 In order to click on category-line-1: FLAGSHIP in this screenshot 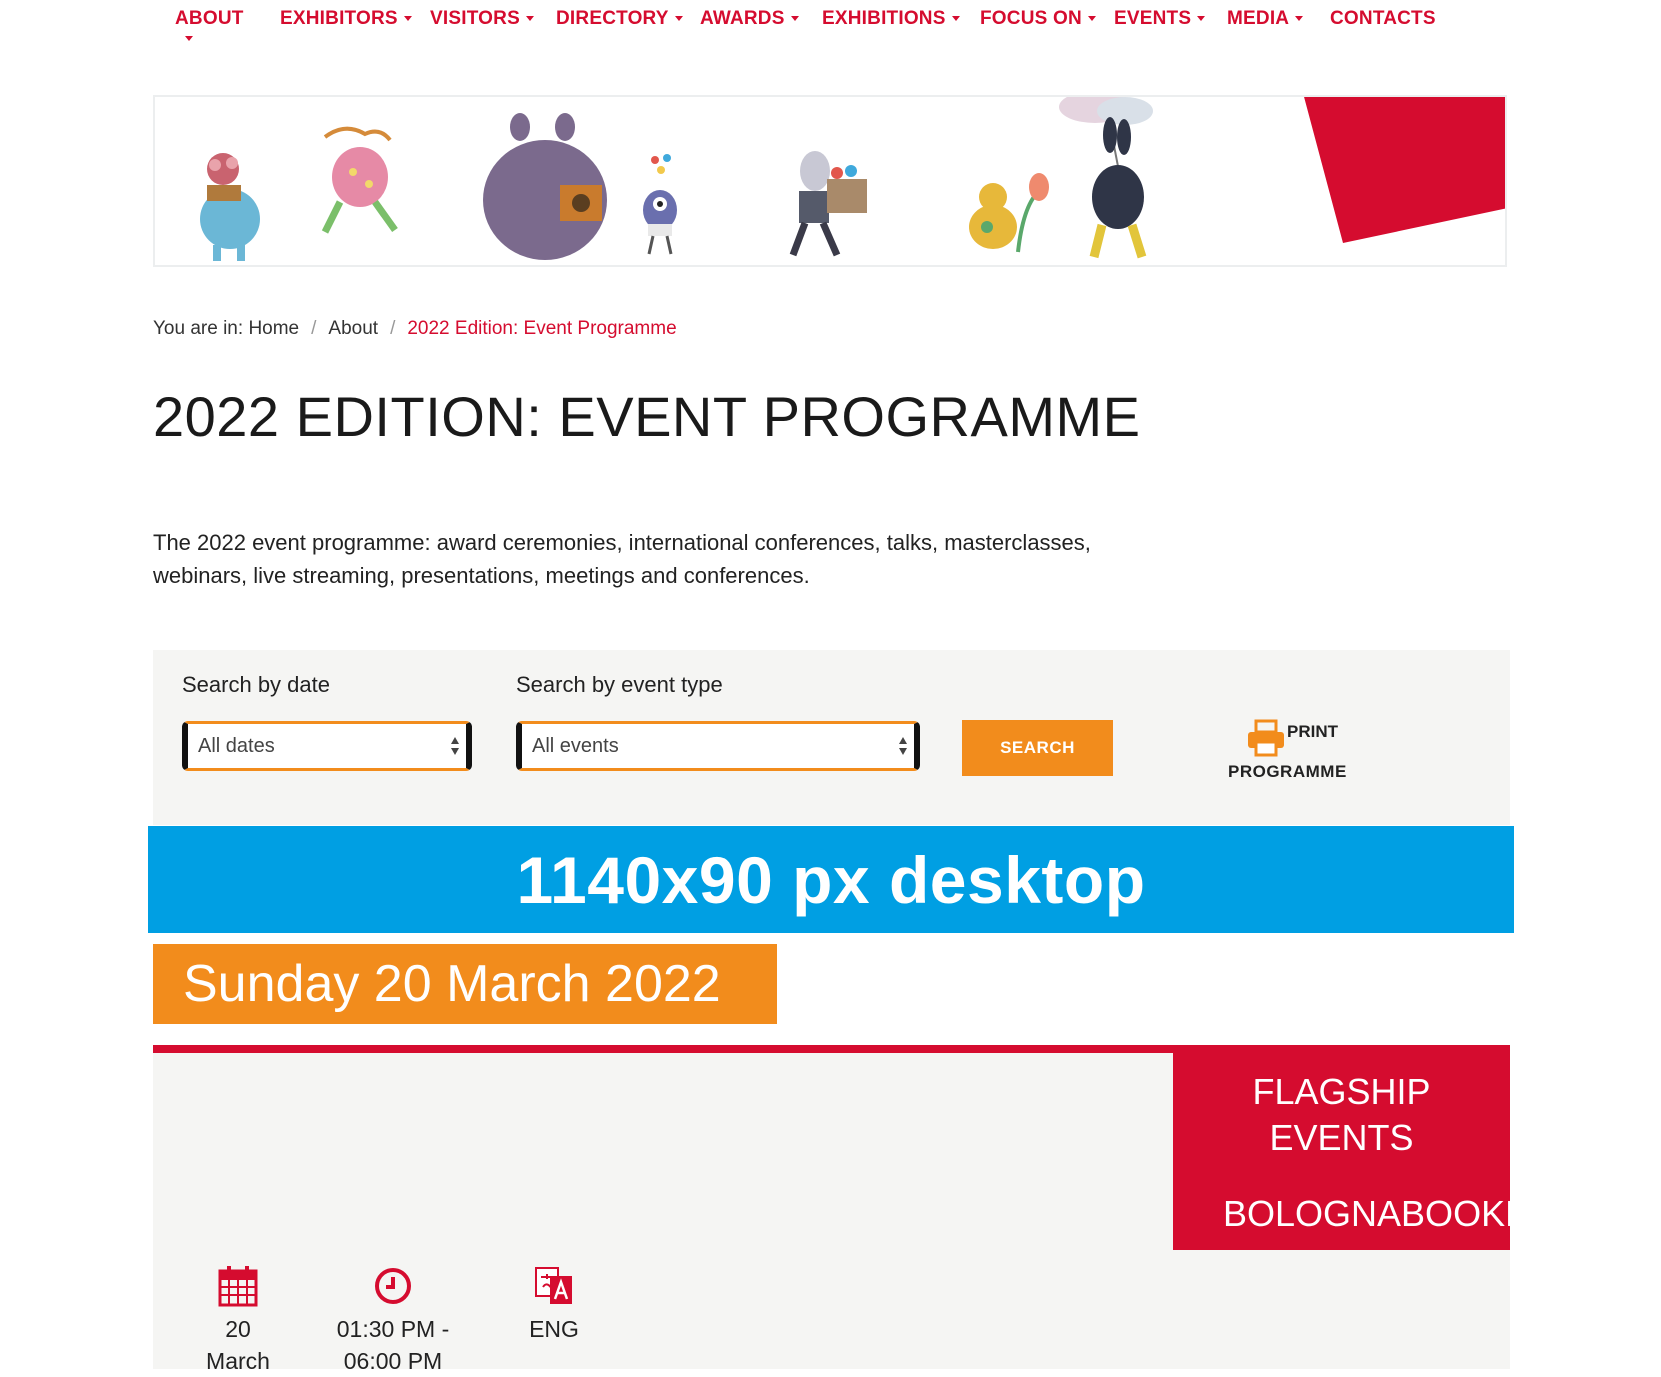, I will do `click(1341, 1091)`.